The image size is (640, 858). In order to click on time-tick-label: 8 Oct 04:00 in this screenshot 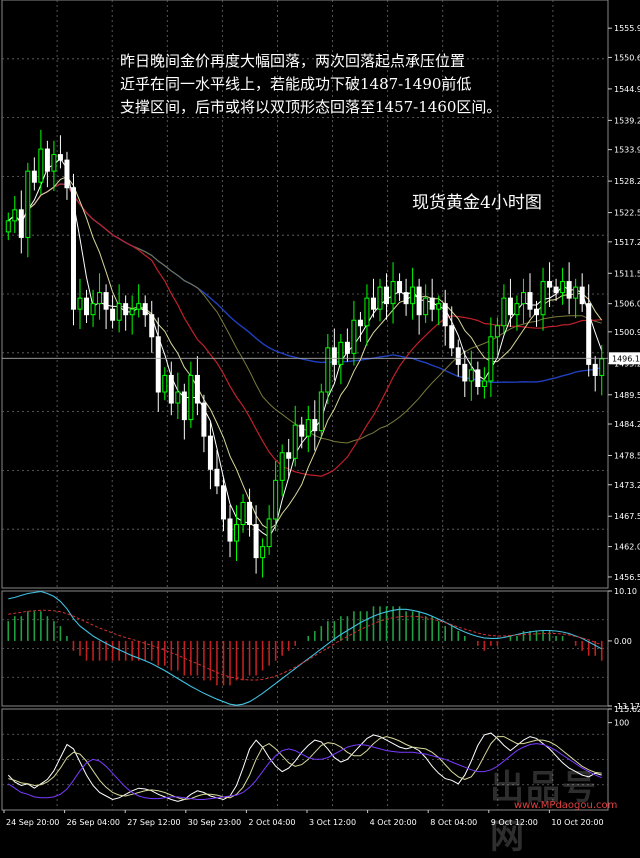, I will do `click(453, 822)`.